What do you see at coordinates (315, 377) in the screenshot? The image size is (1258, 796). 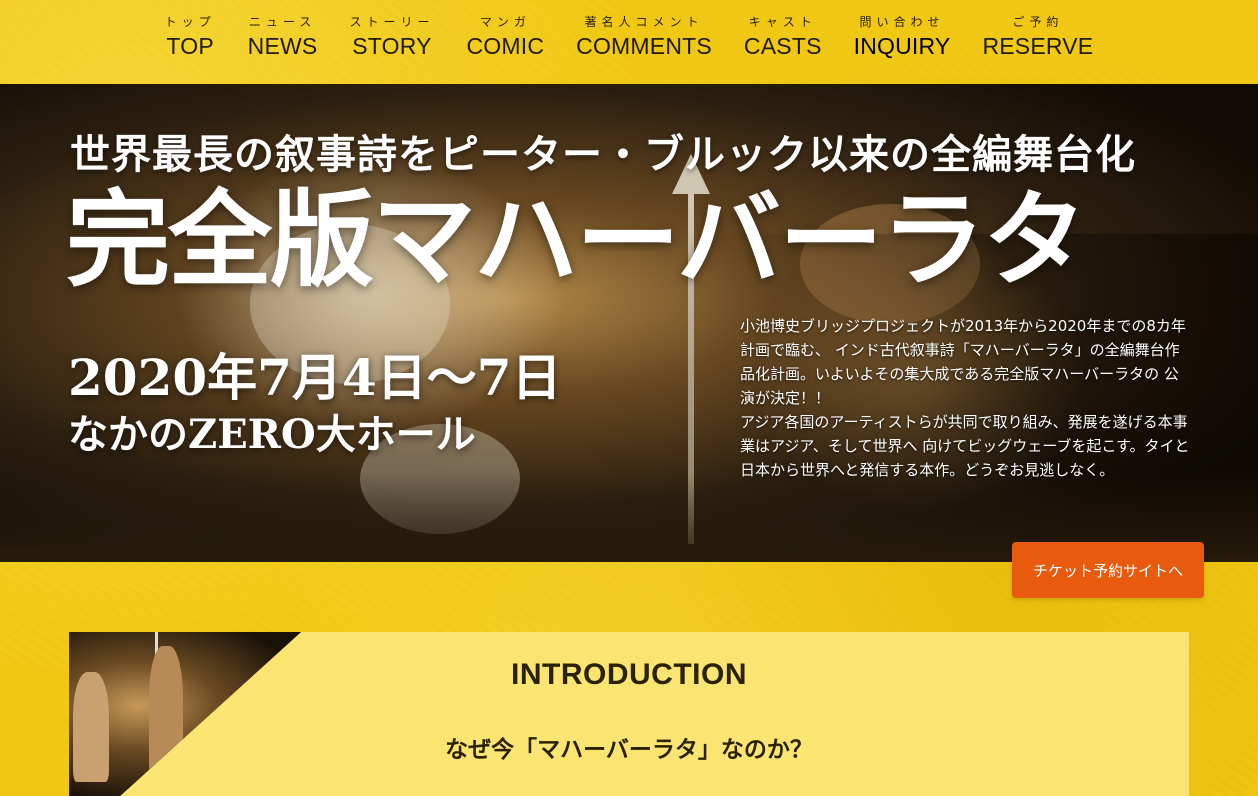 I see `event-date: 2020年7月4日～7日` at bounding box center [315, 377].